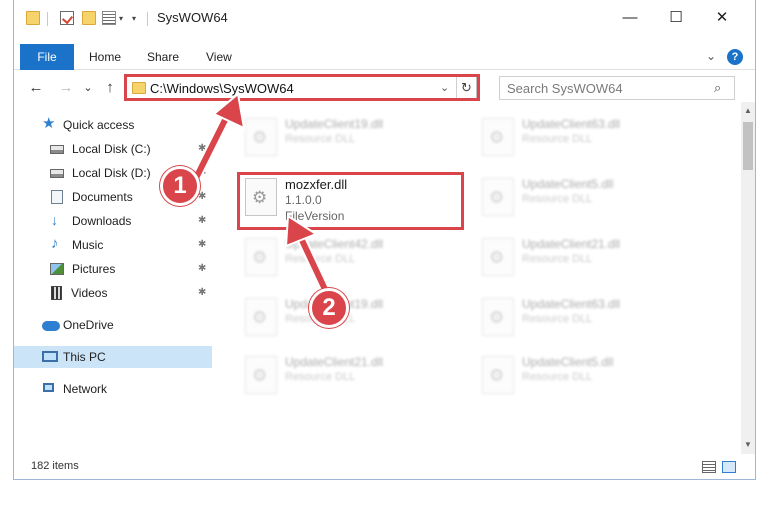 The height and width of the screenshot is (506, 769). I want to click on download-icon: ↓, so click(54, 220).